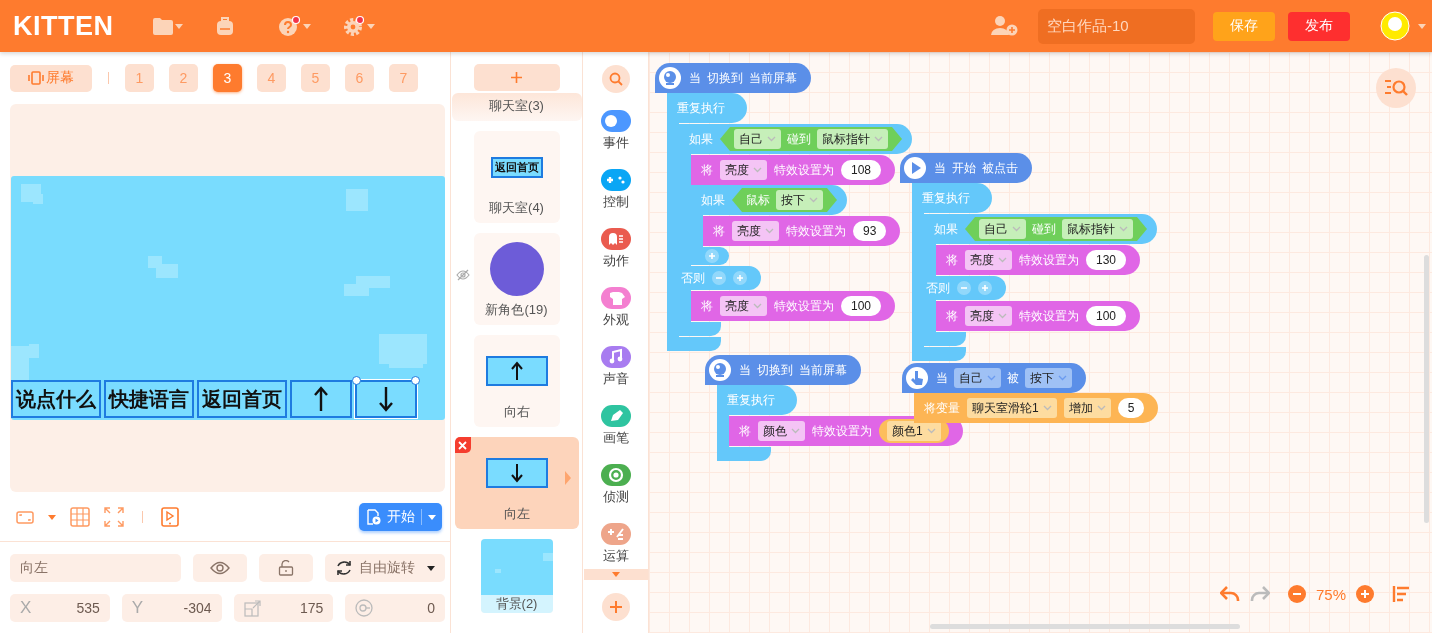  What do you see at coordinates (793, 170) in the screenshot?
I see `set-effect-block: 将 亮度 特效设置为 108` at bounding box center [793, 170].